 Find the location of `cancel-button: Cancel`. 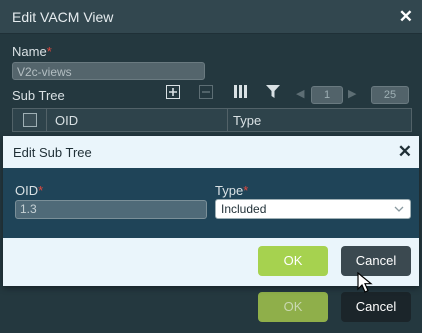

cancel-button: Cancel is located at coordinates (376, 261).